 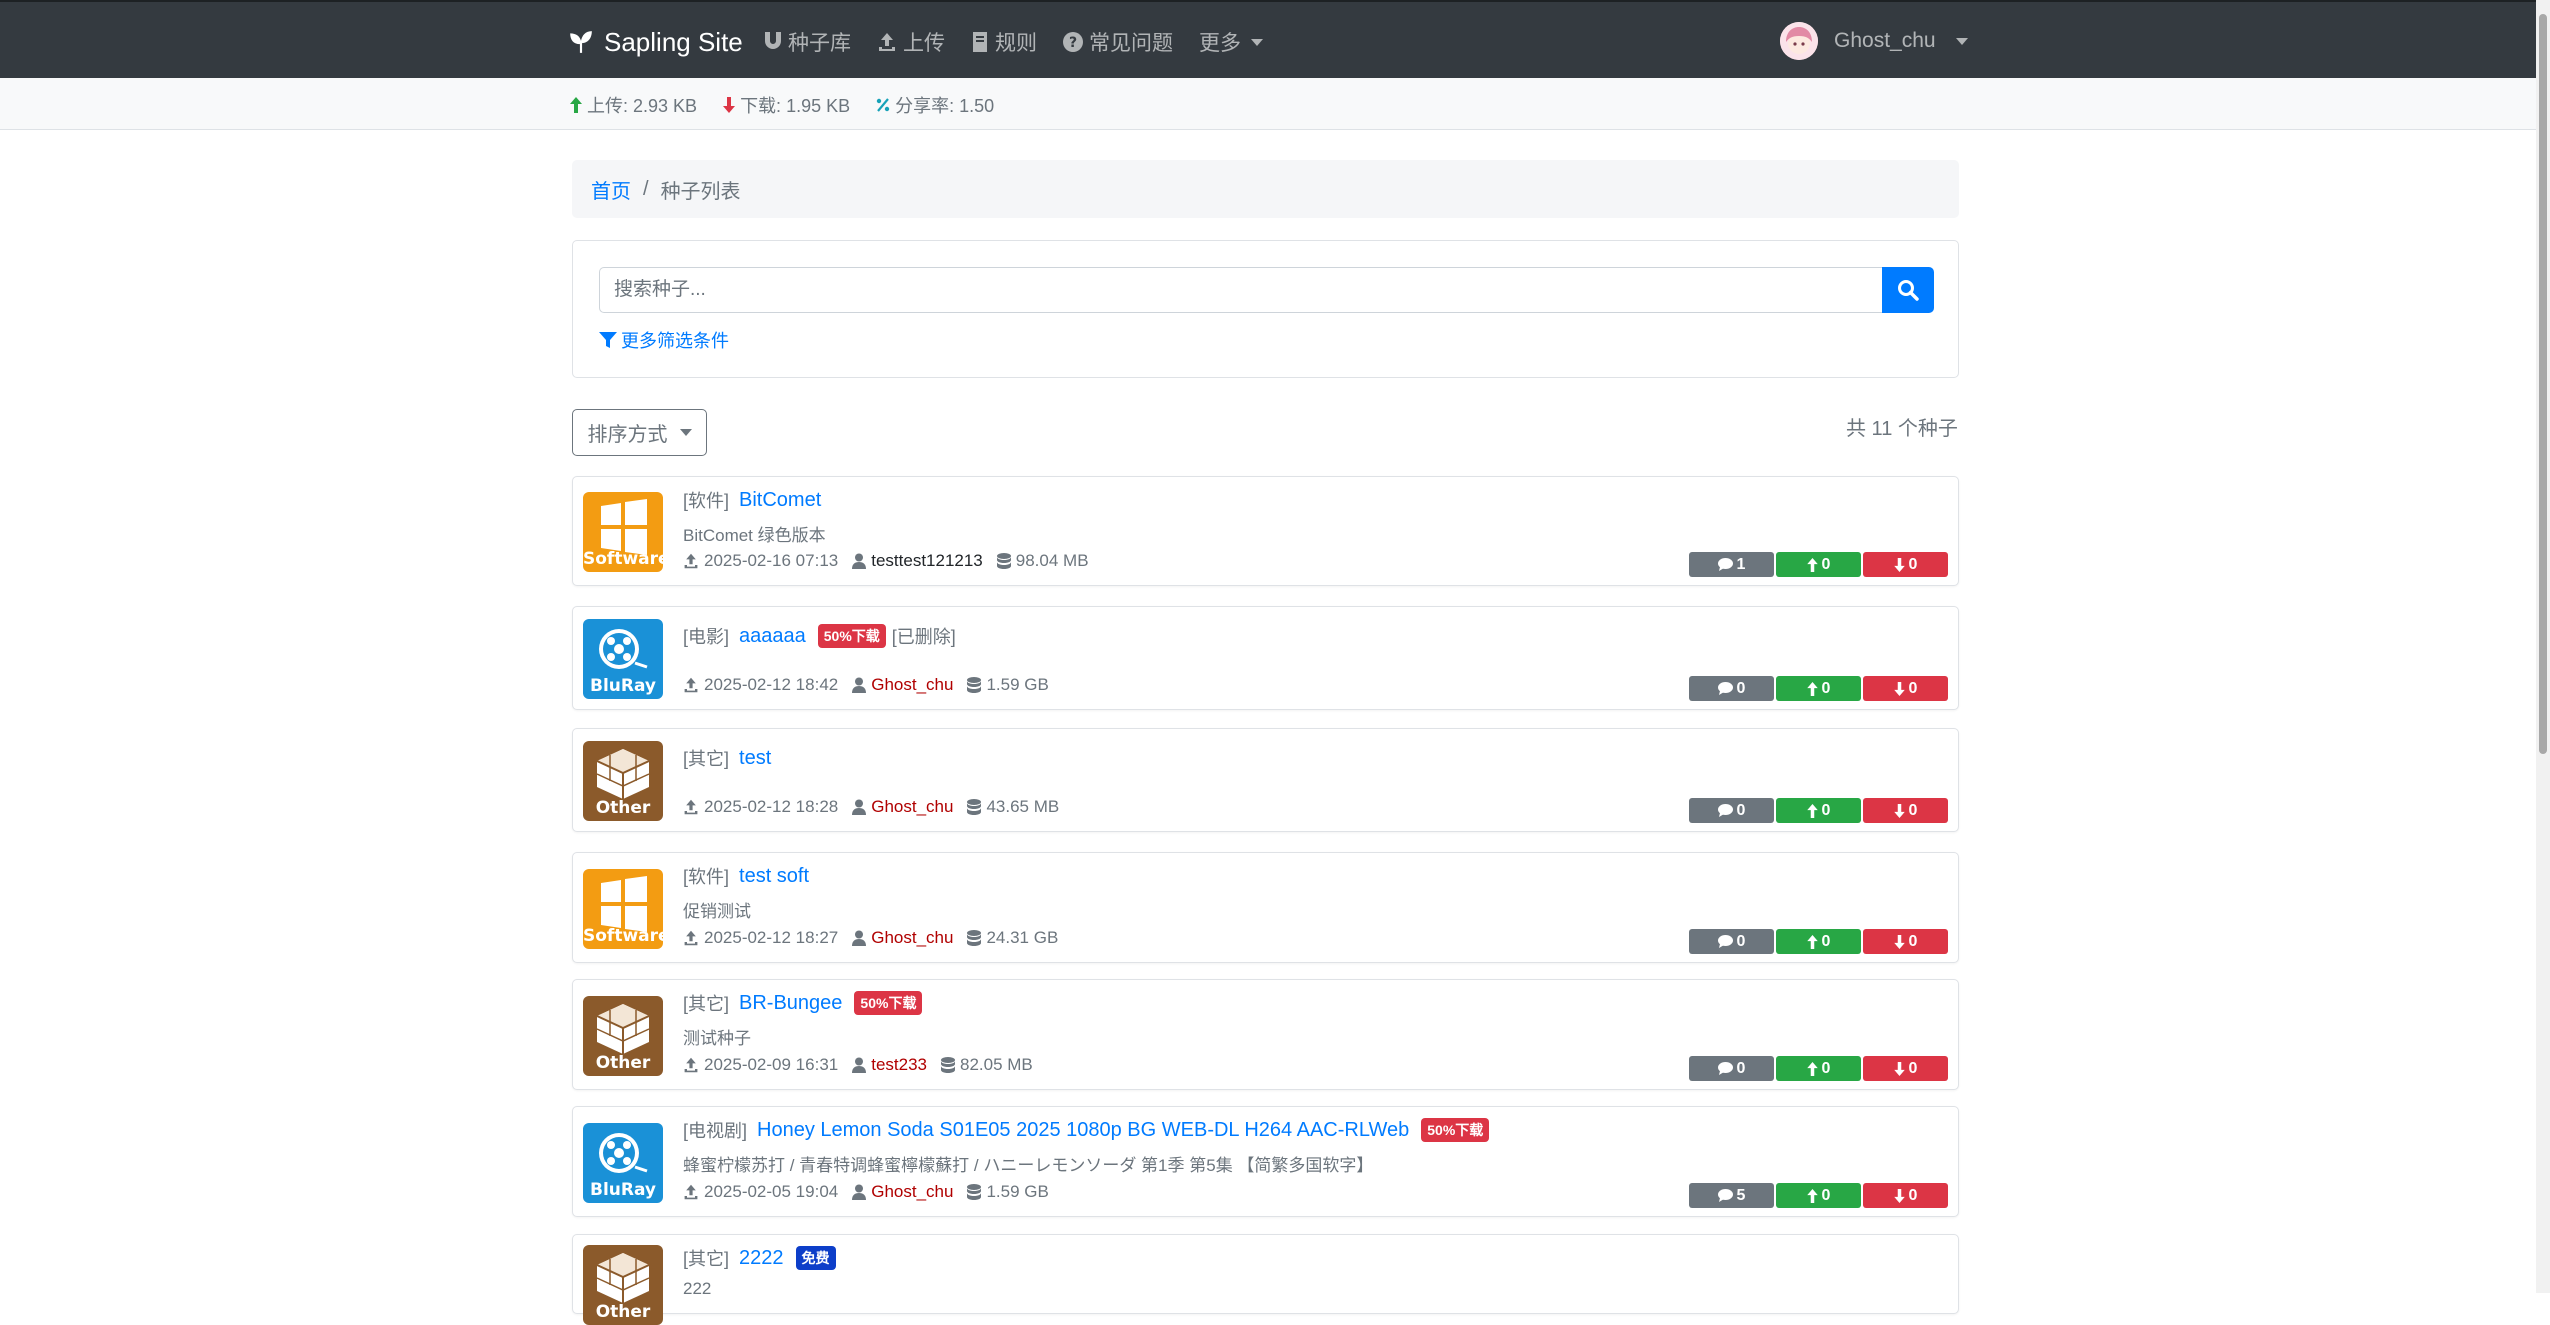 I want to click on more-filters-link: 更多筛选条件, so click(x=664, y=340).